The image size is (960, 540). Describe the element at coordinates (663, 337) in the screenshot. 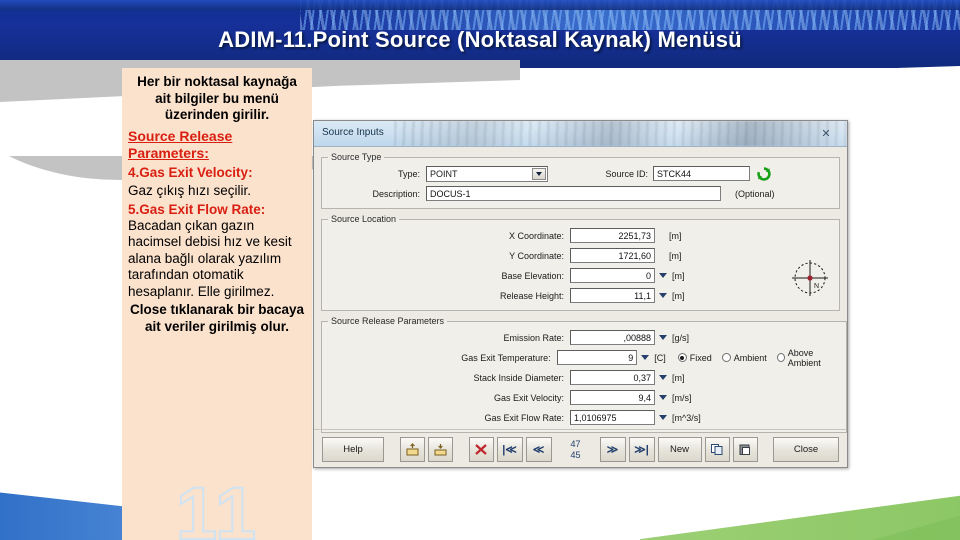

I see `emission-rate-dropdown-icon` at that location.